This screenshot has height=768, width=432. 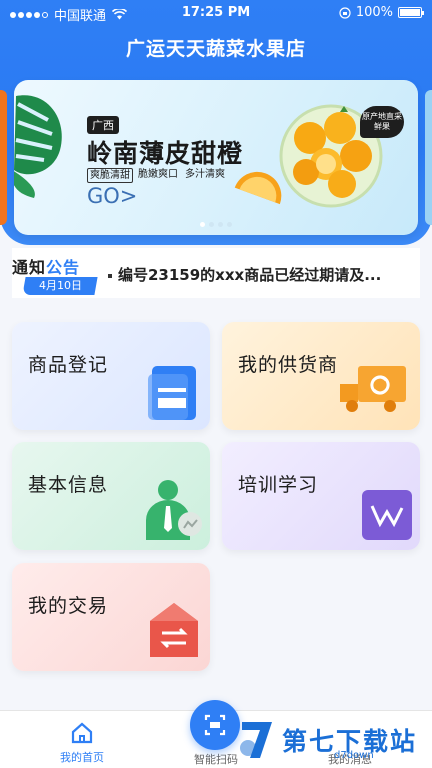 I want to click on tab-home: 我的首页, so click(x=82, y=743).